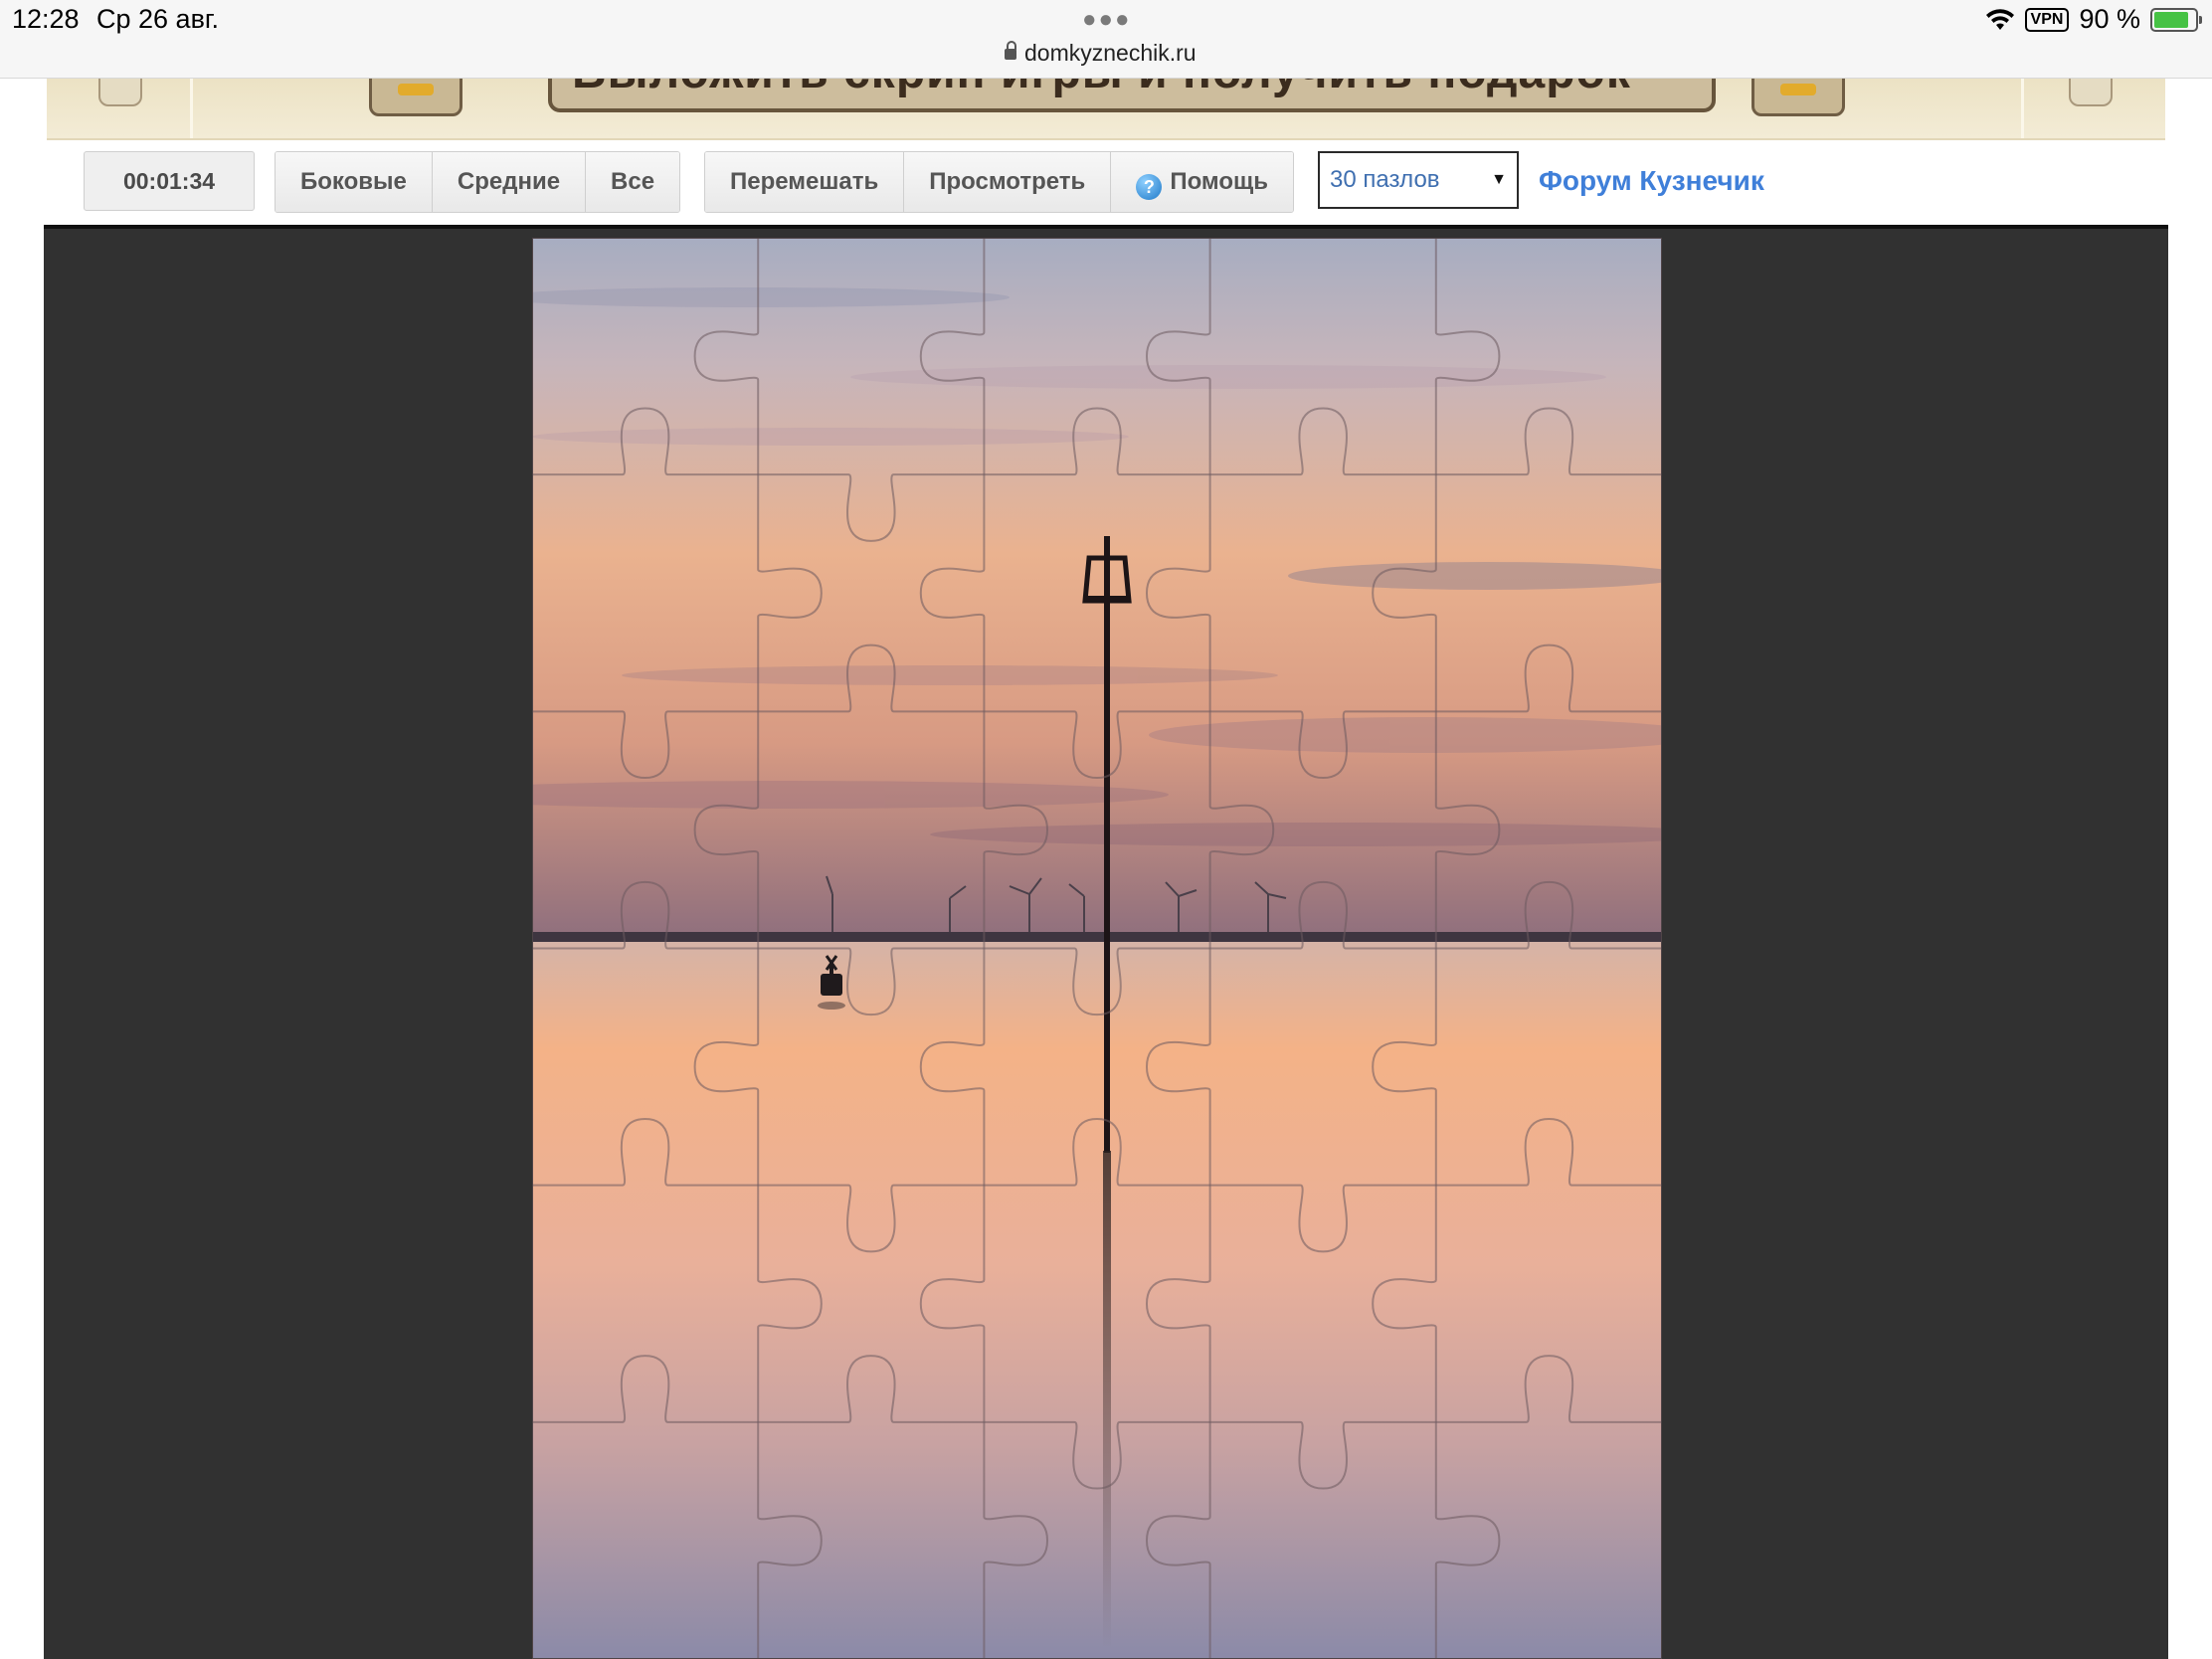 This screenshot has width=2212, height=1659. I want to click on more-dots-icon: ●●●, so click(1107, 20).